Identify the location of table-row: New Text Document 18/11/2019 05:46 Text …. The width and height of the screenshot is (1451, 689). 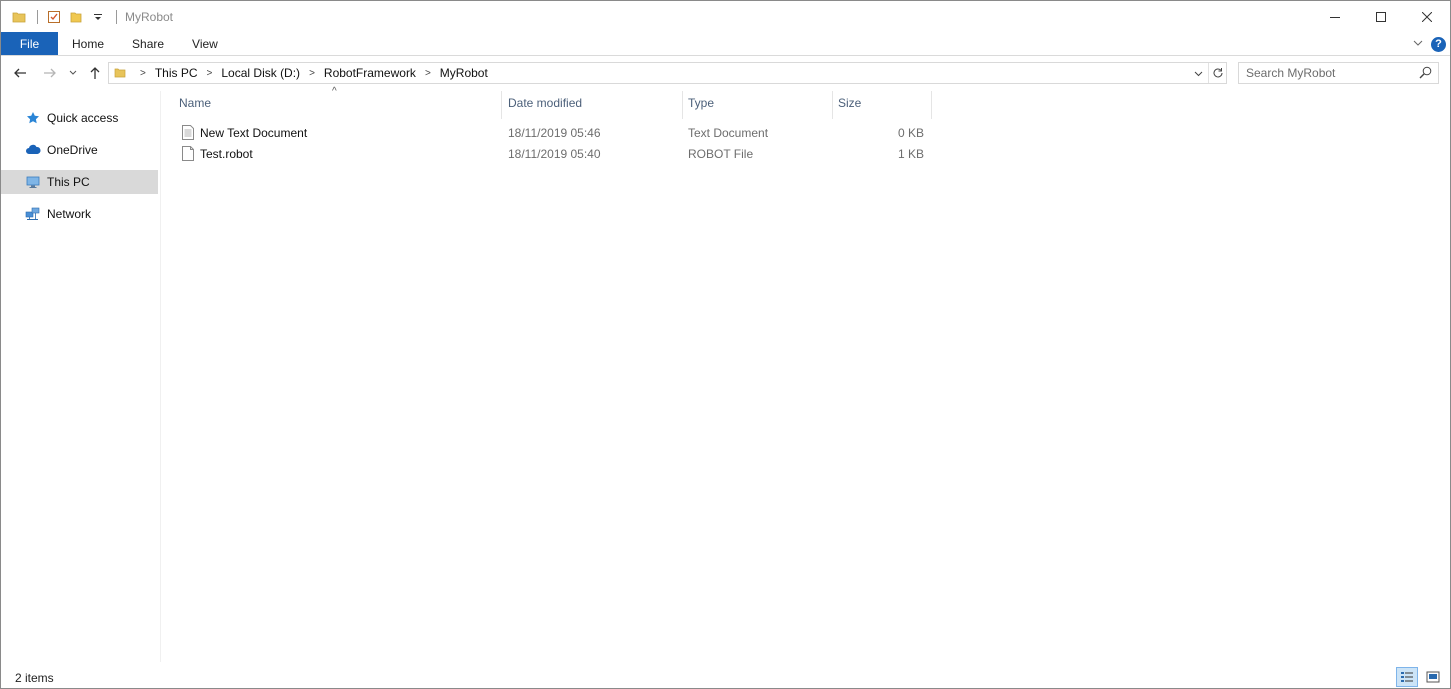
(554, 132).